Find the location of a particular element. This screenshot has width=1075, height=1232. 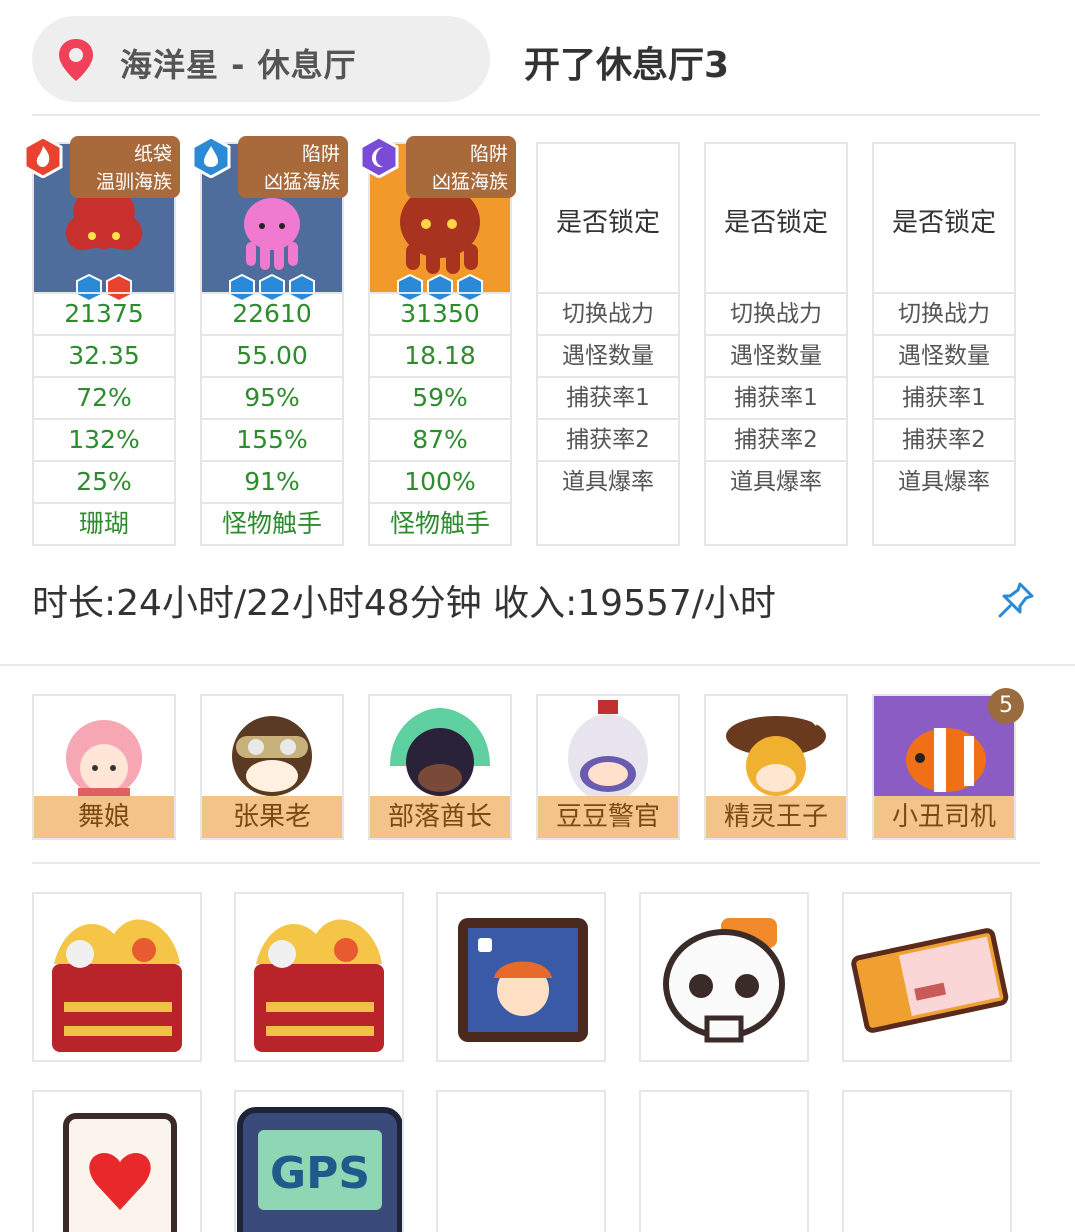

stat-capture-1: 59% is located at coordinates (440, 397).